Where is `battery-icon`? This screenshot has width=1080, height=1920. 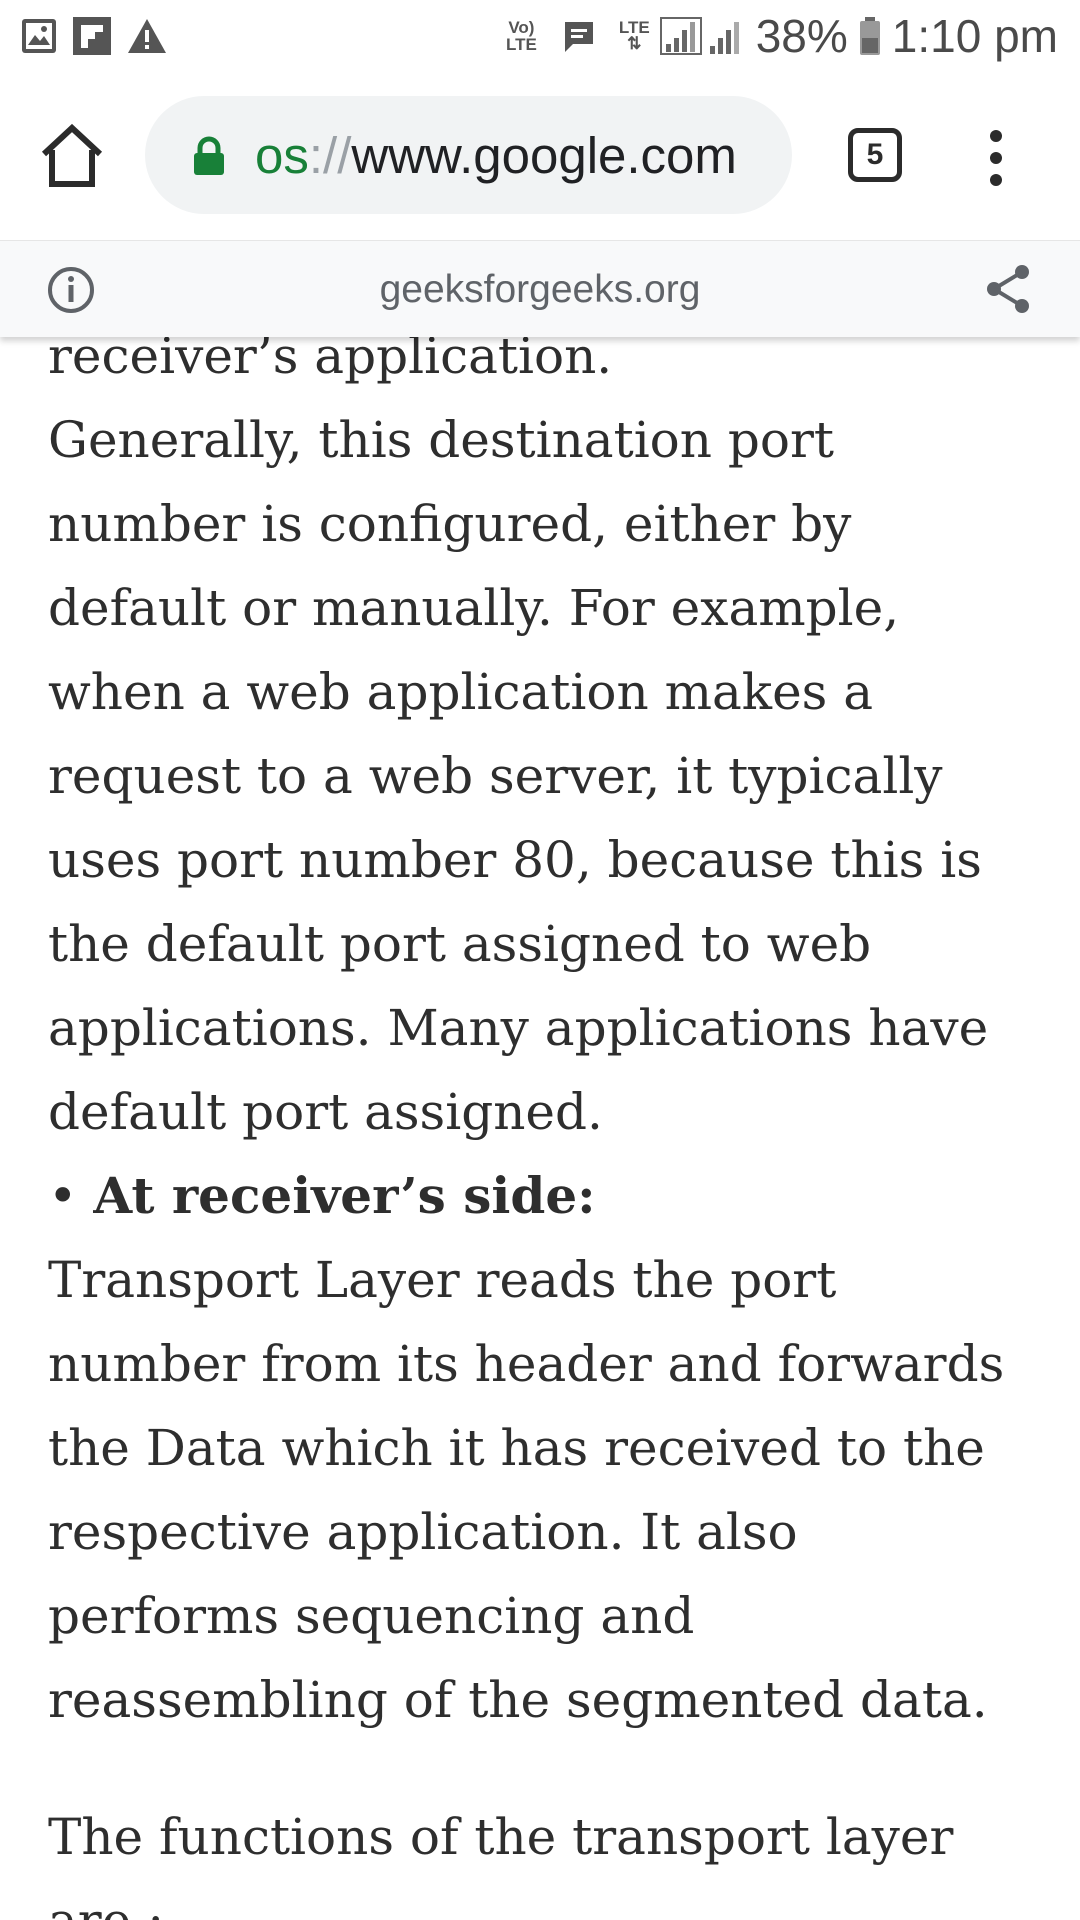 battery-icon is located at coordinates (869, 36).